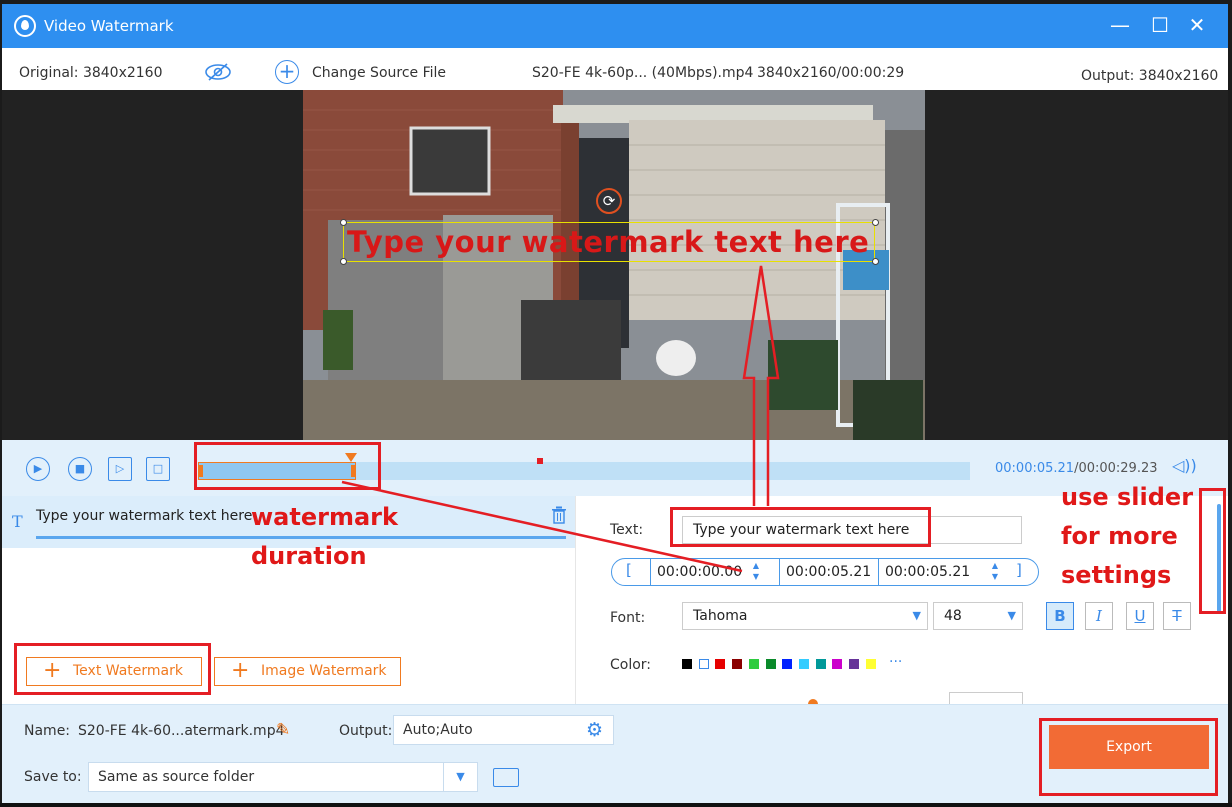 This screenshot has height=807, width=1232. Describe the element at coordinates (1127, 536) in the screenshot. I see `annotation-slider-text: use slider for more settings` at that location.